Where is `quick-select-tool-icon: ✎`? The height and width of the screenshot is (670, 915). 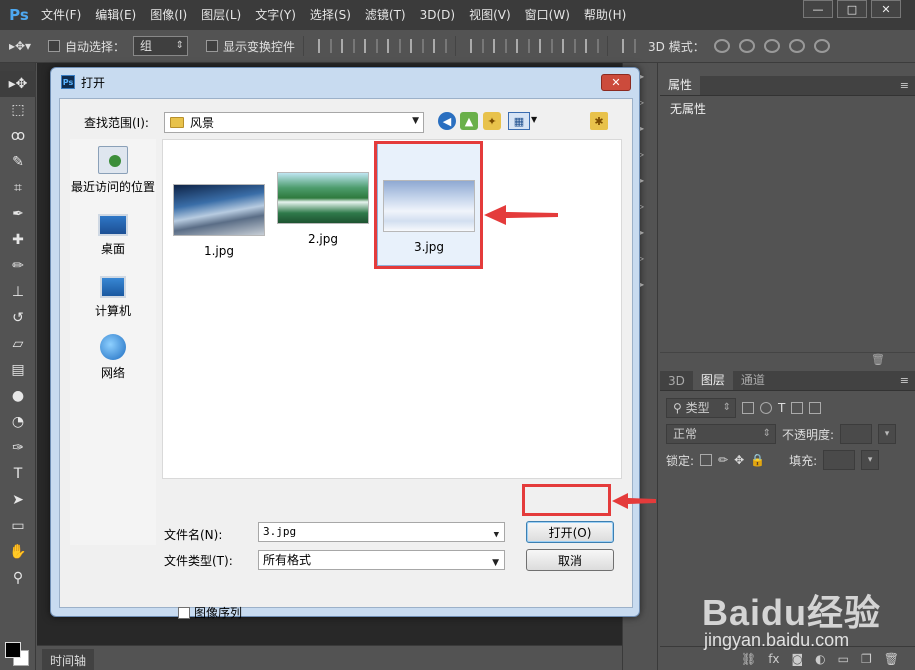
quick-select-tool-icon: ✎ is located at coordinates (18, 162).